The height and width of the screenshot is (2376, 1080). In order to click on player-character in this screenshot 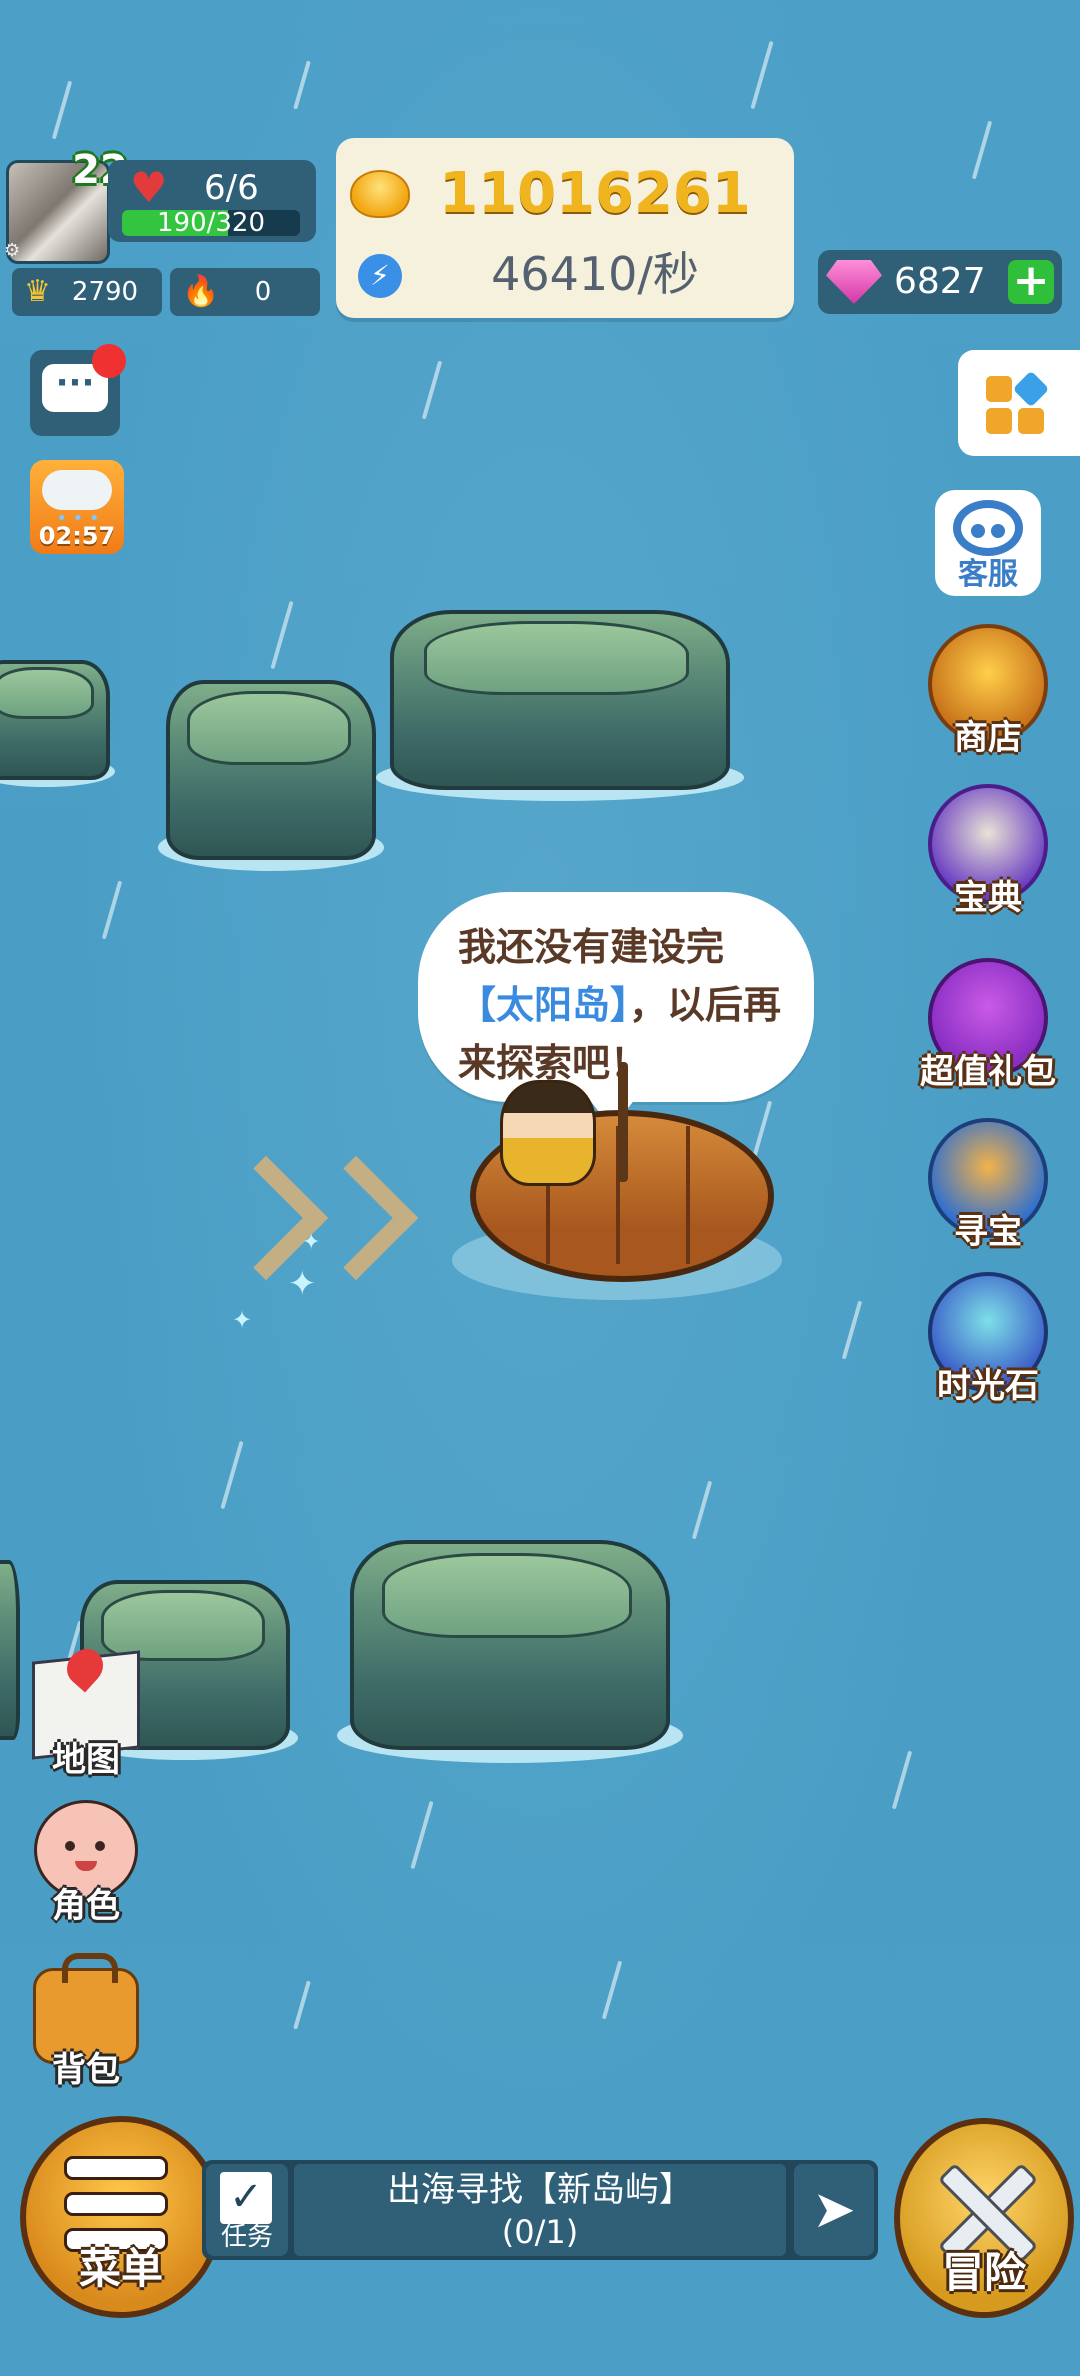, I will do `click(548, 1133)`.